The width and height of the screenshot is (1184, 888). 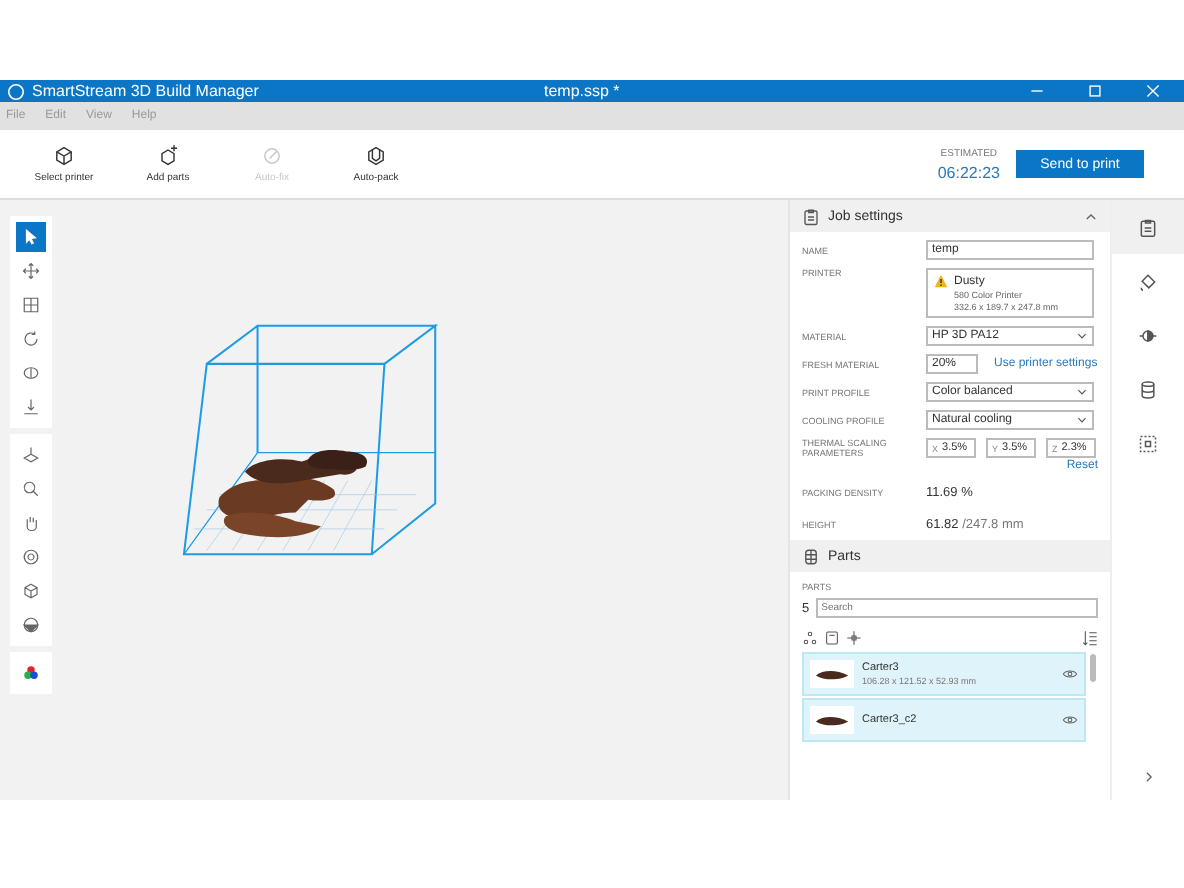 I want to click on collapse-icon, so click(x=1091, y=216).